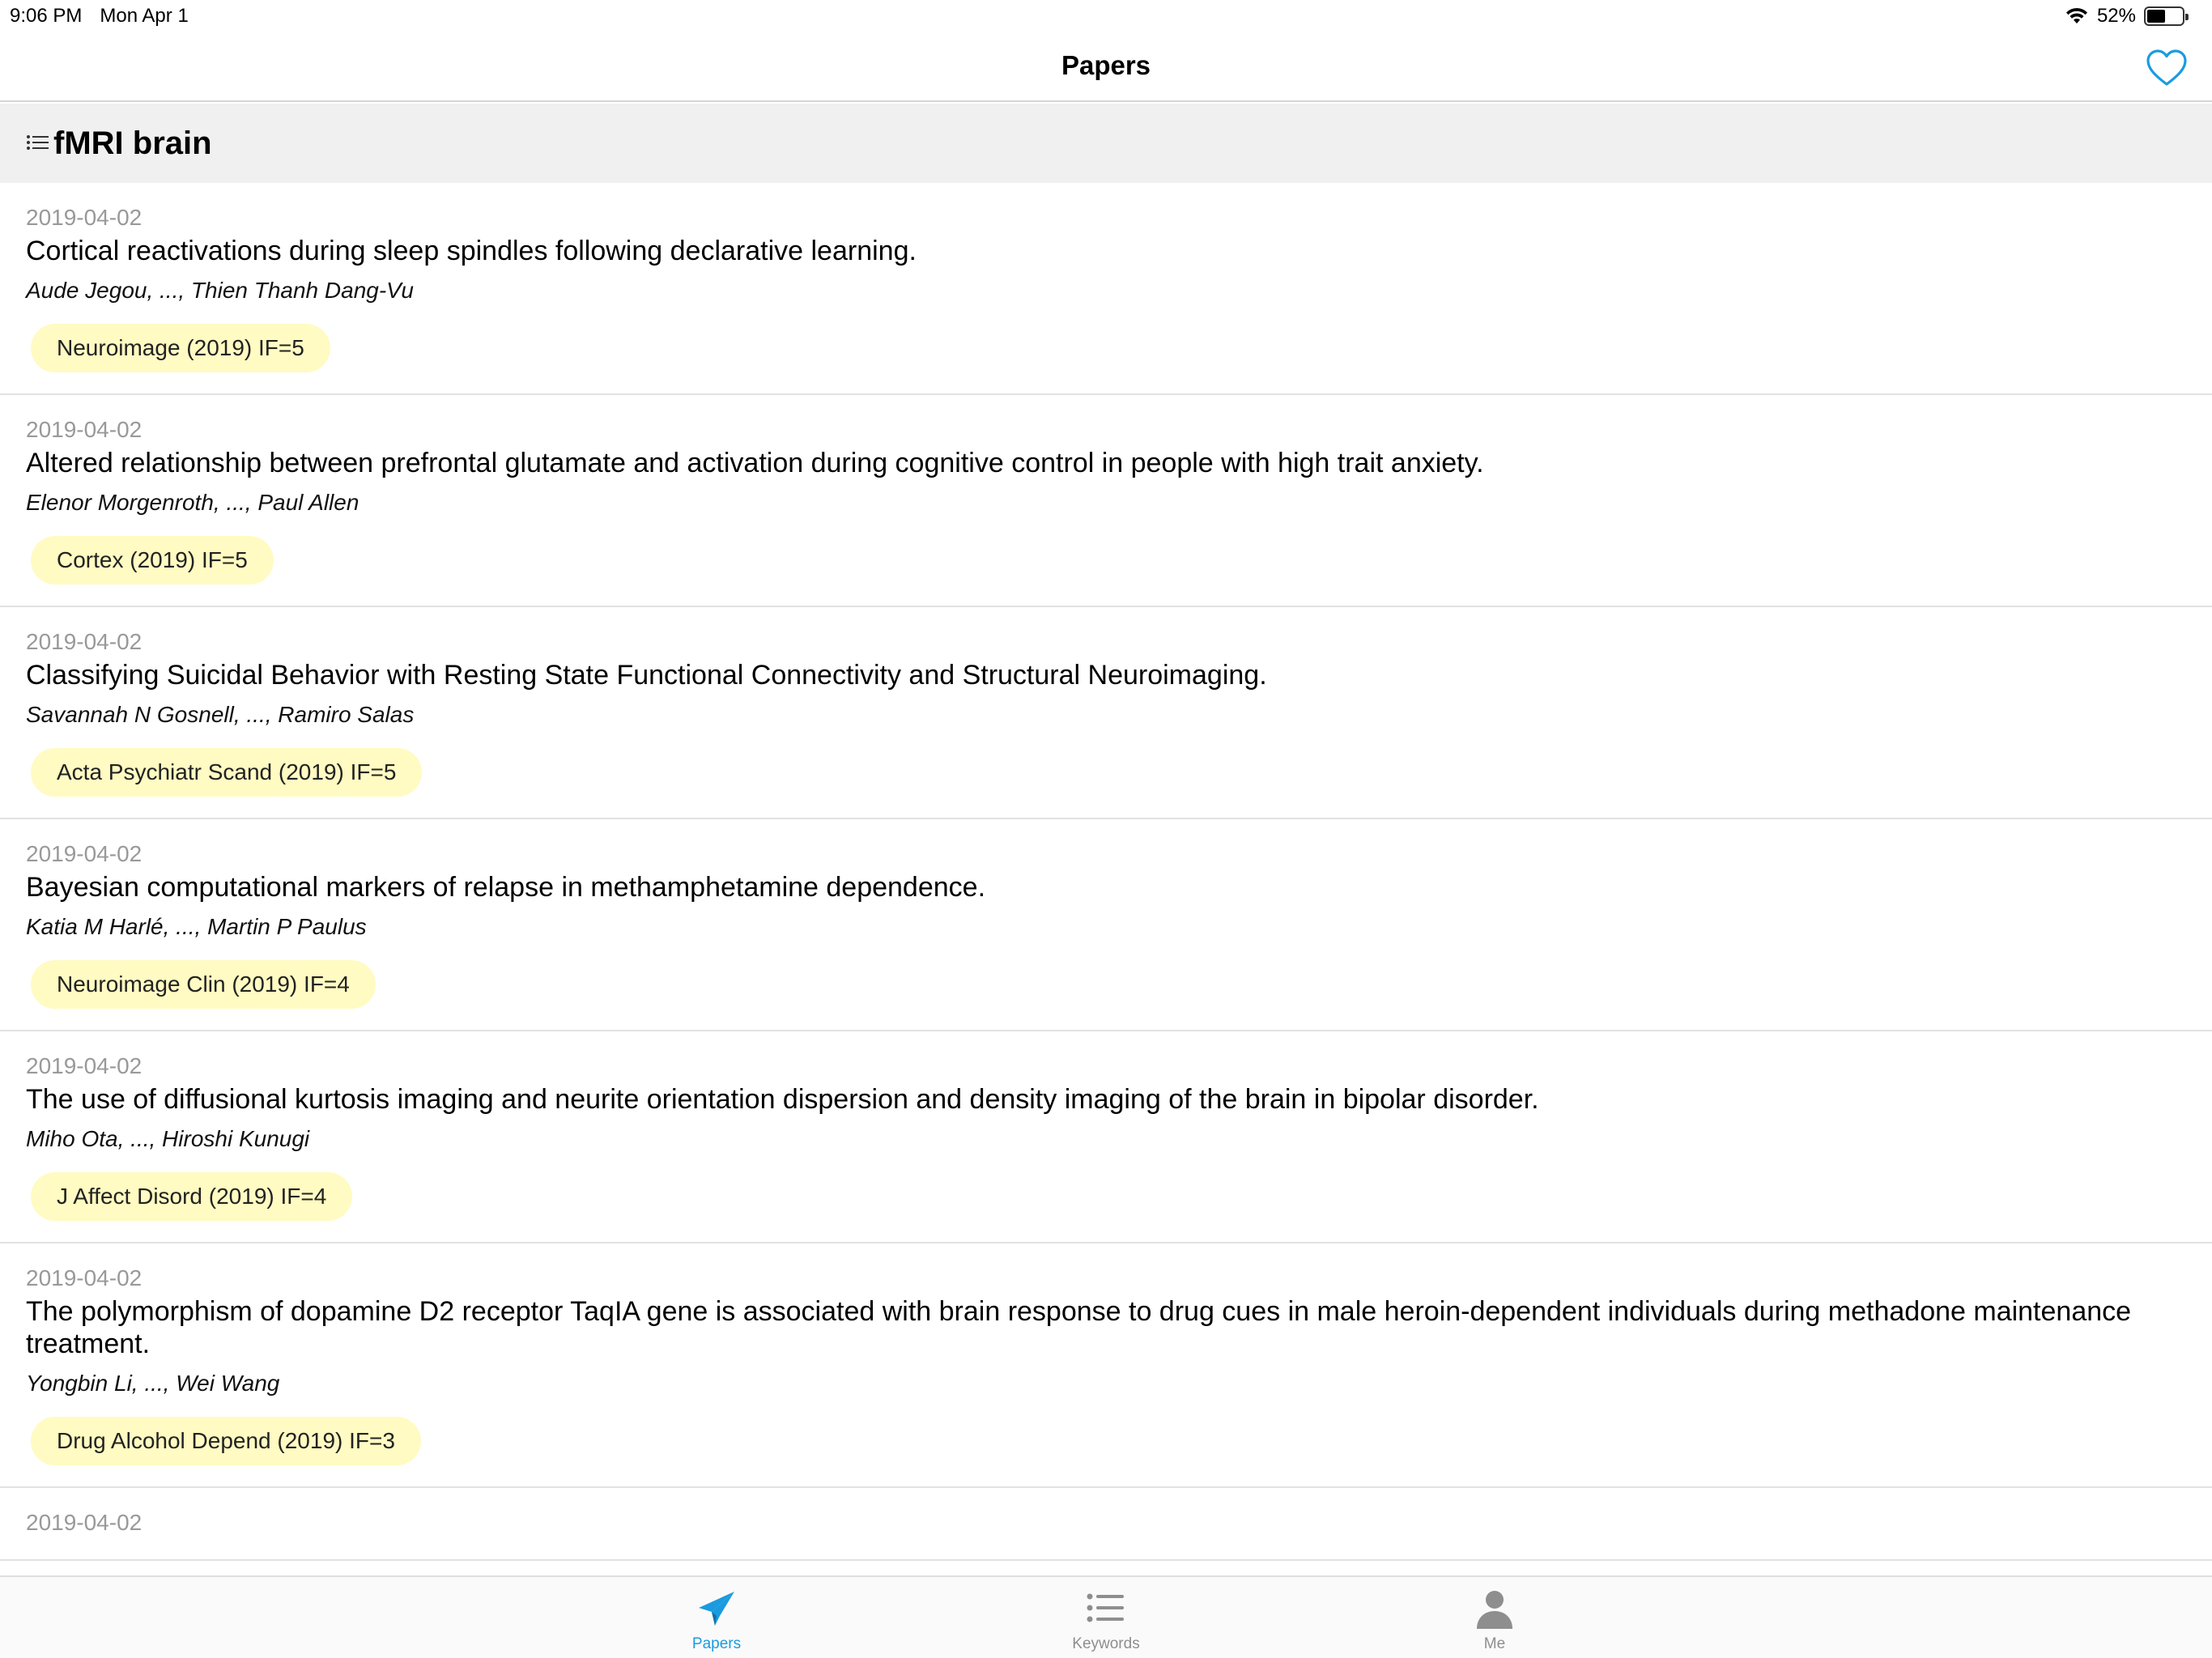 The width and height of the screenshot is (2212, 1658). What do you see at coordinates (1105, 1607) in the screenshot?
I see `list-icon` at bounding box center [1105, 1607].